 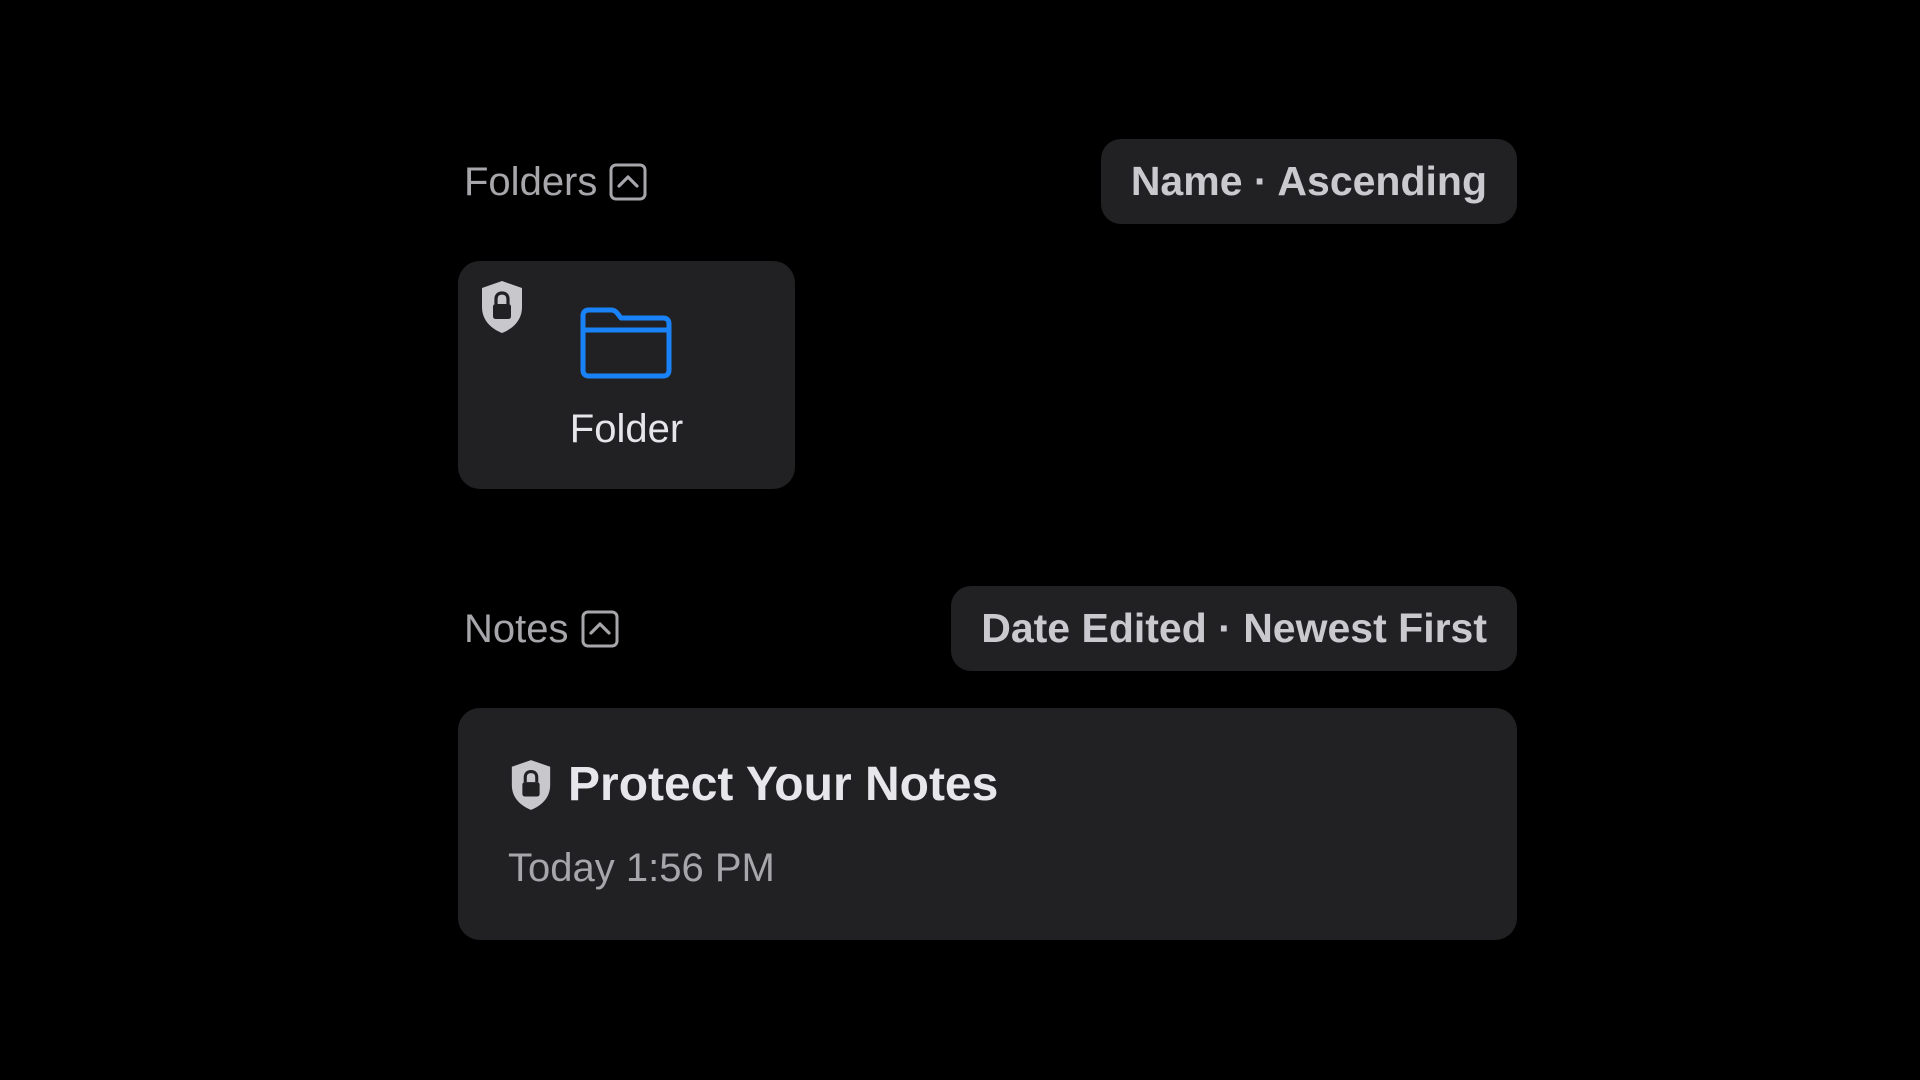 I want to click on note-card: Protect Your Notes Today 1:56 PM, so click(x=987, y=824).